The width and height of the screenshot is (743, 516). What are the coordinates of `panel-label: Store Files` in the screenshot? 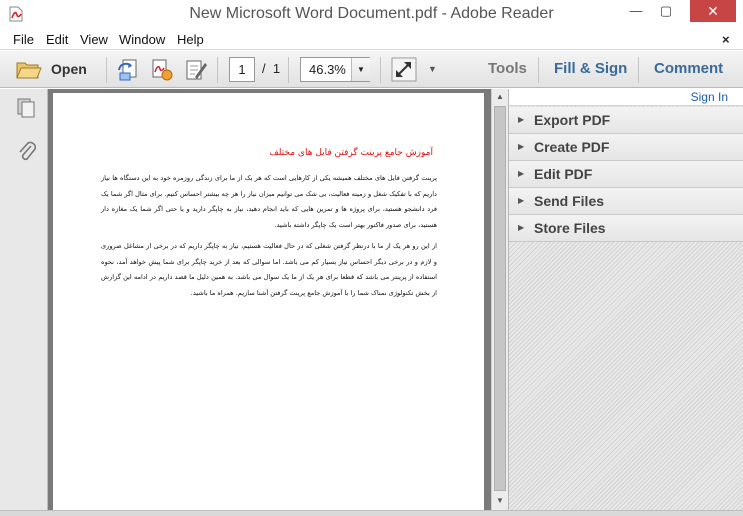 It's located at (570, 228).